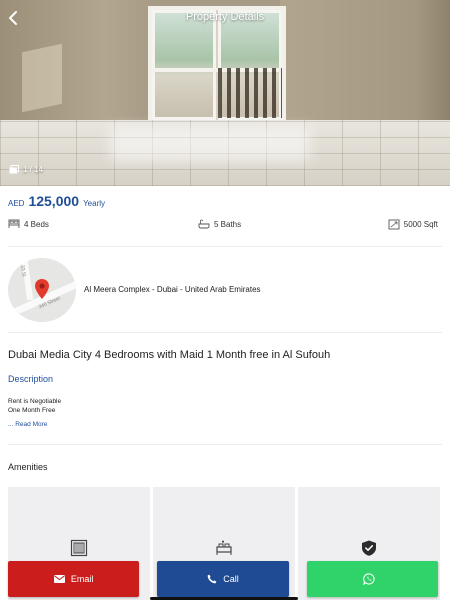  Describe the element at coordinates (394, 224) in the screenshot. I see `area-icon` at that location.